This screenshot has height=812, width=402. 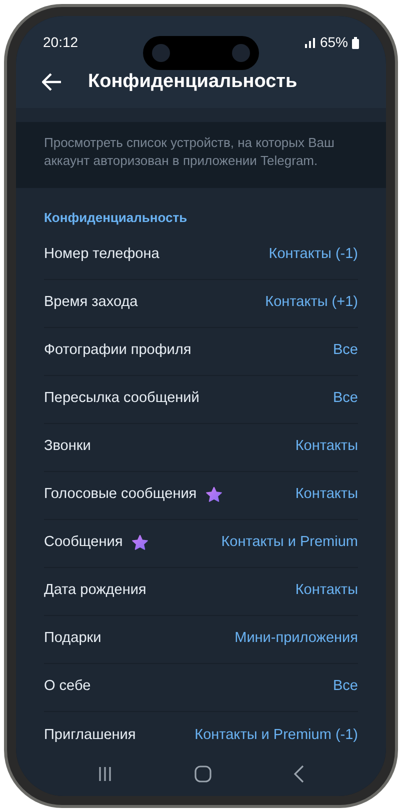 What do you see at coordinates (122, 398) in the screenshot?
I see `row-label: Пересылка сообщений` at bounding box center [122, 398].